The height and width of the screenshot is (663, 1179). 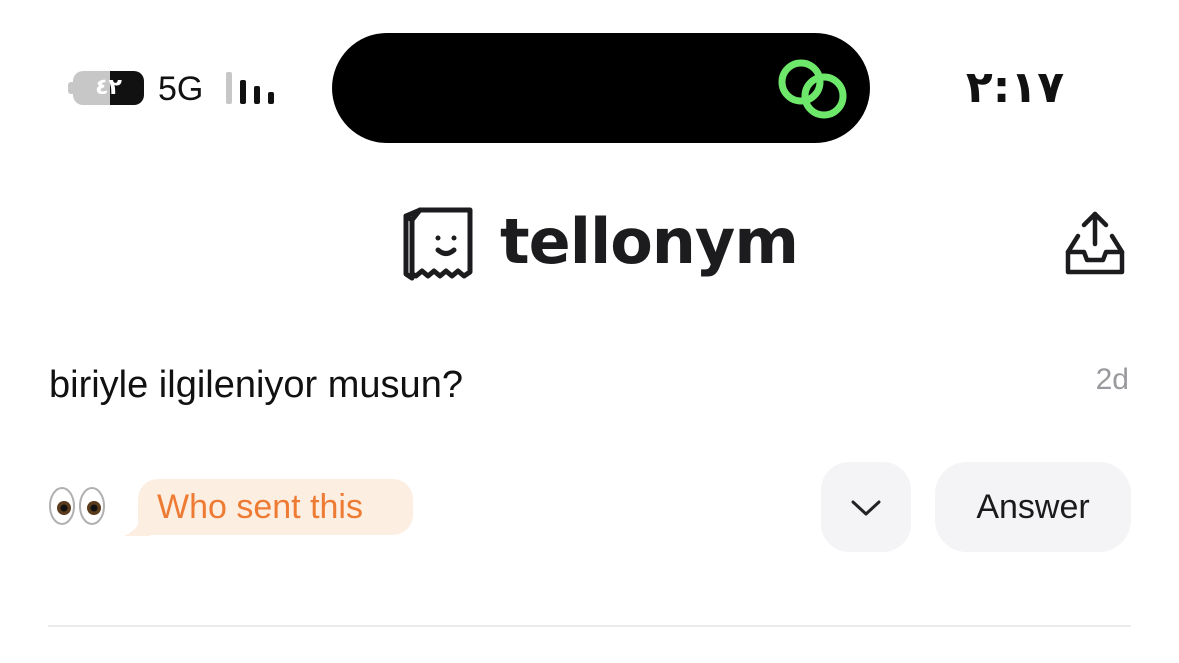 I want to click on expand-button, so click(x=866, y=507).